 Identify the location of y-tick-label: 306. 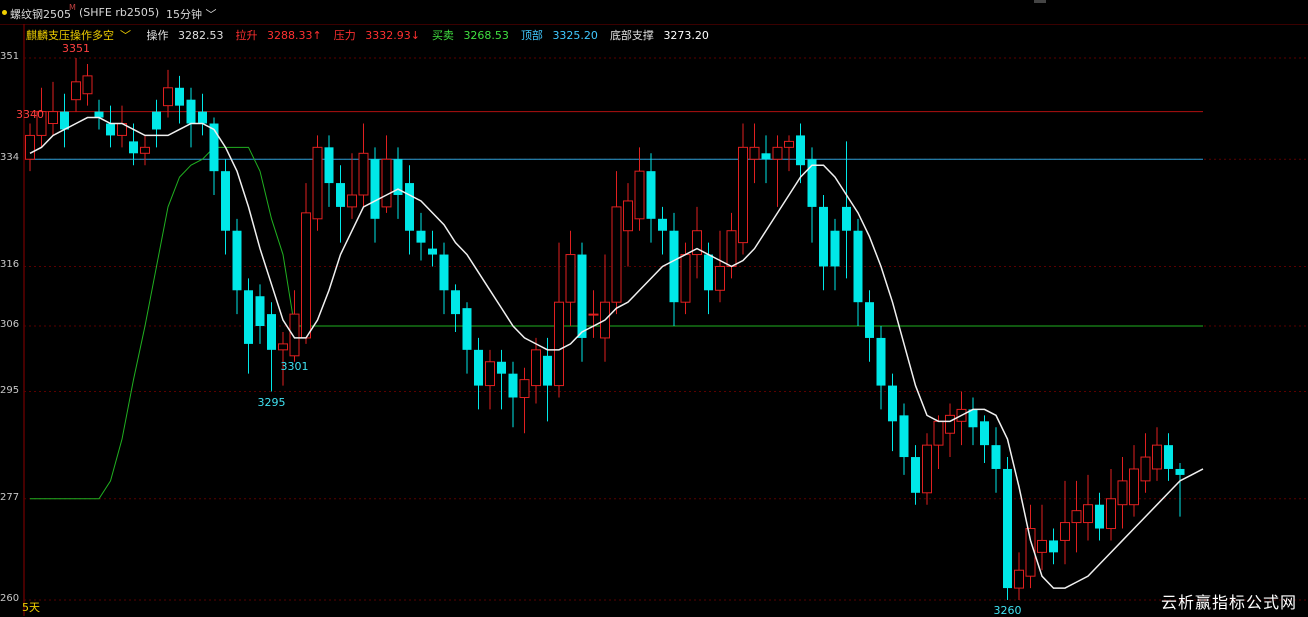
(10, 325).